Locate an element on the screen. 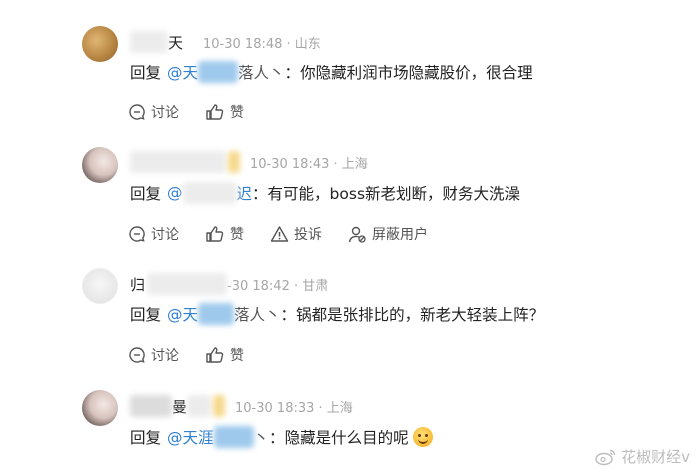 This screenshot has height=475, width=700. mention-tail: 丶 is located at coordinates (261, 438).